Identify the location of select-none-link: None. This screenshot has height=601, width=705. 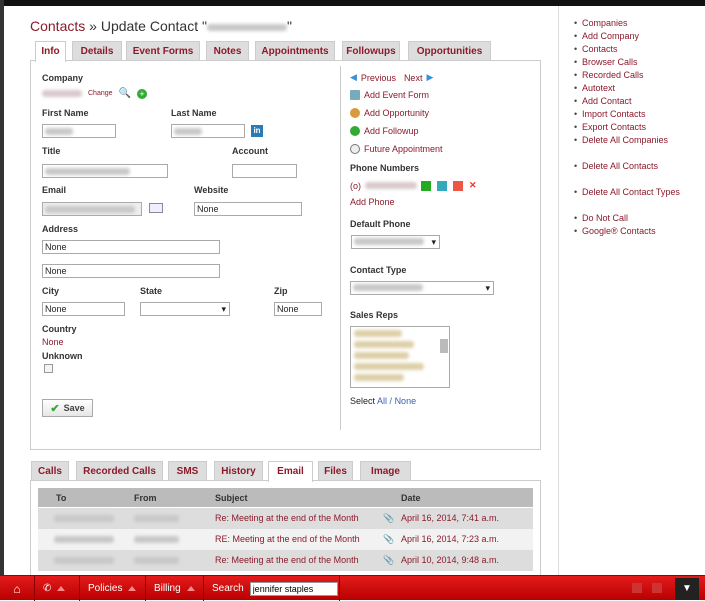
(406, 401).